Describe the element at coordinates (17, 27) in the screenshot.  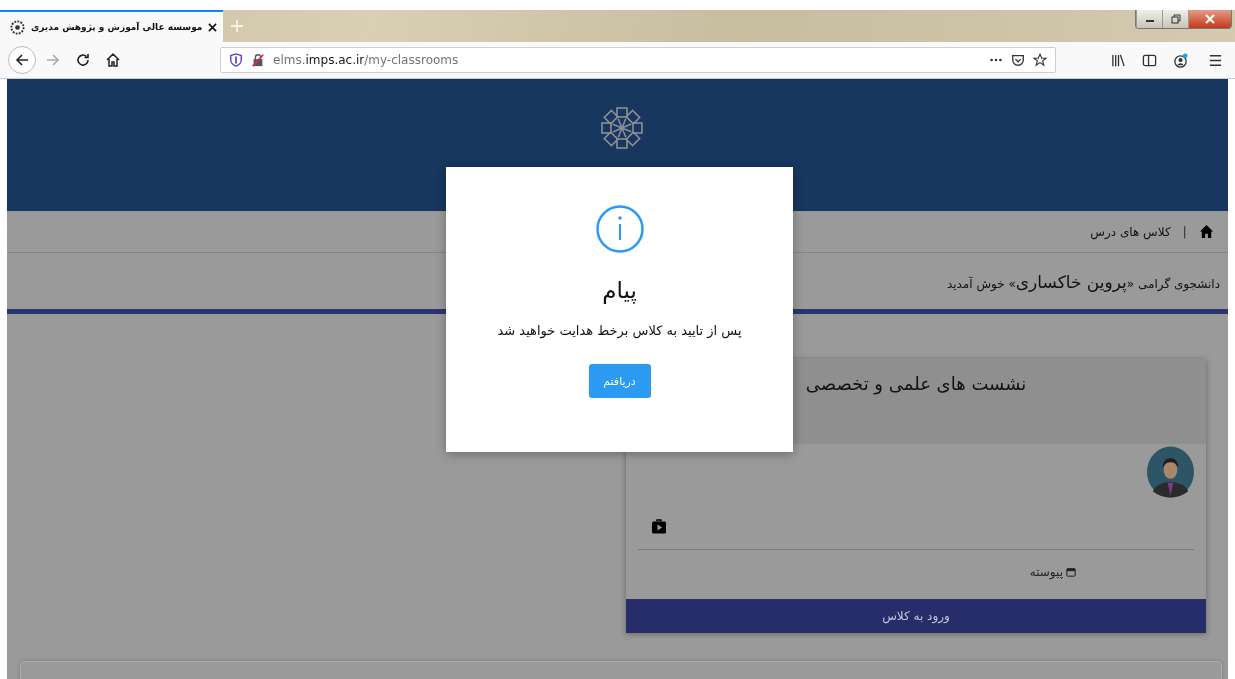
I see `site-logo-icon` at that location.